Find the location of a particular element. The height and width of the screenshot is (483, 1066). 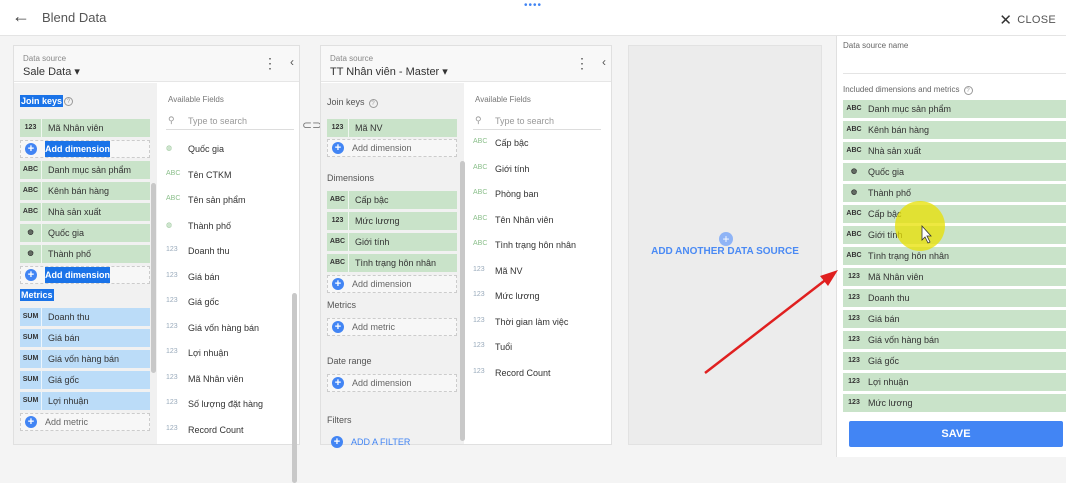

included-field: ABC Cấp bậc is located at coordinates (954, 214).